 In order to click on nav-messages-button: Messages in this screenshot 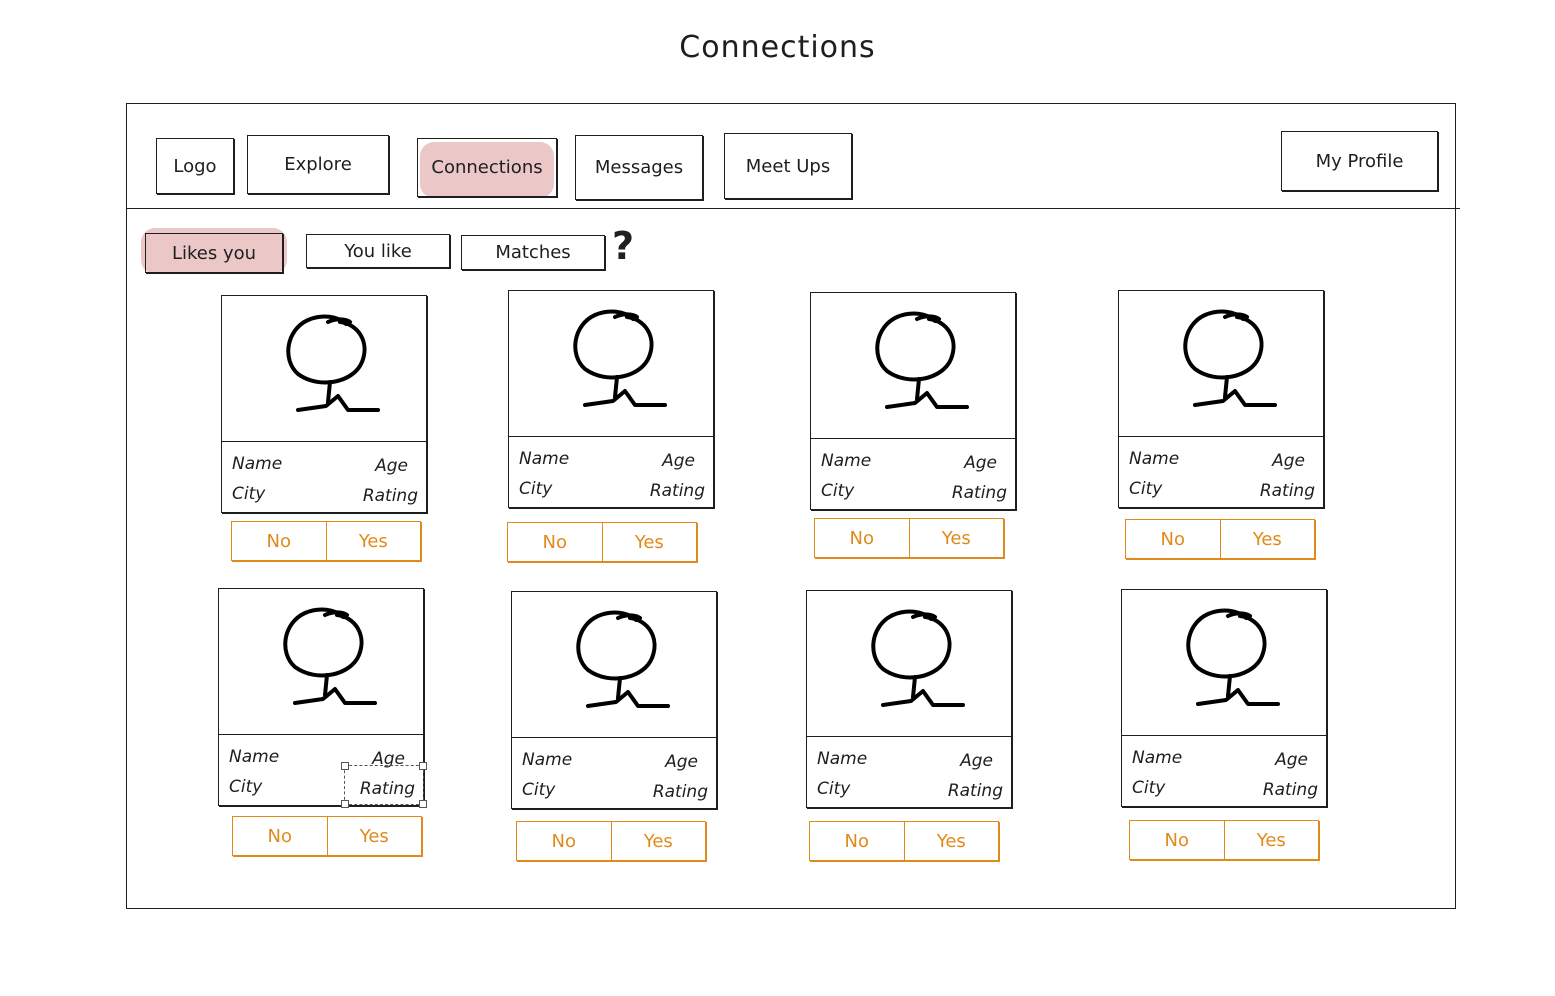, I will do `click(639, 167)`.